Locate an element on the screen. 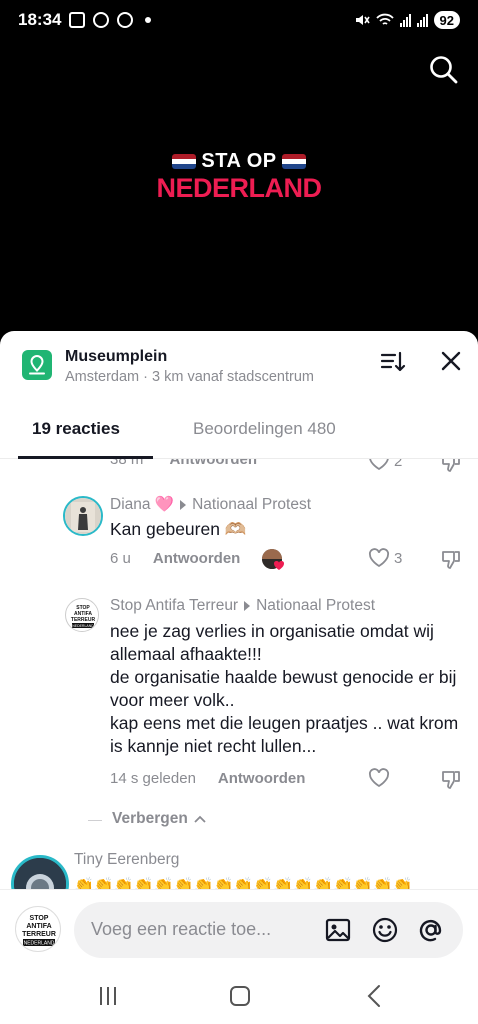 The width and height of the screenshot is (478, 1024). wifi-icon is located at coordinates (384, 19).